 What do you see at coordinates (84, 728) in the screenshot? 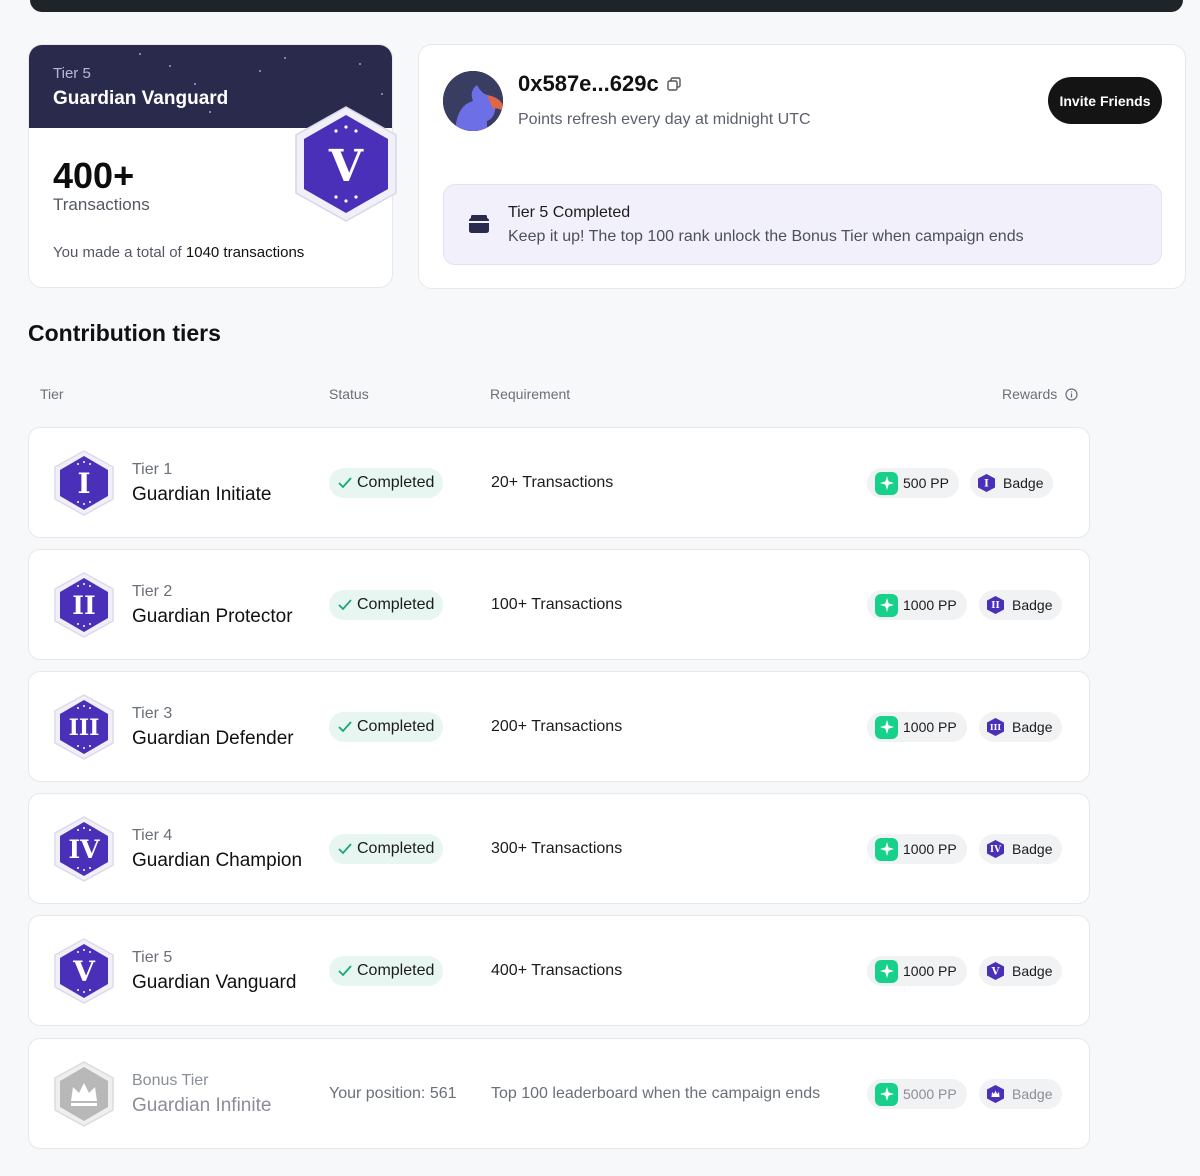
I see `tier-numeral: III` at bounding box center [84, 728].